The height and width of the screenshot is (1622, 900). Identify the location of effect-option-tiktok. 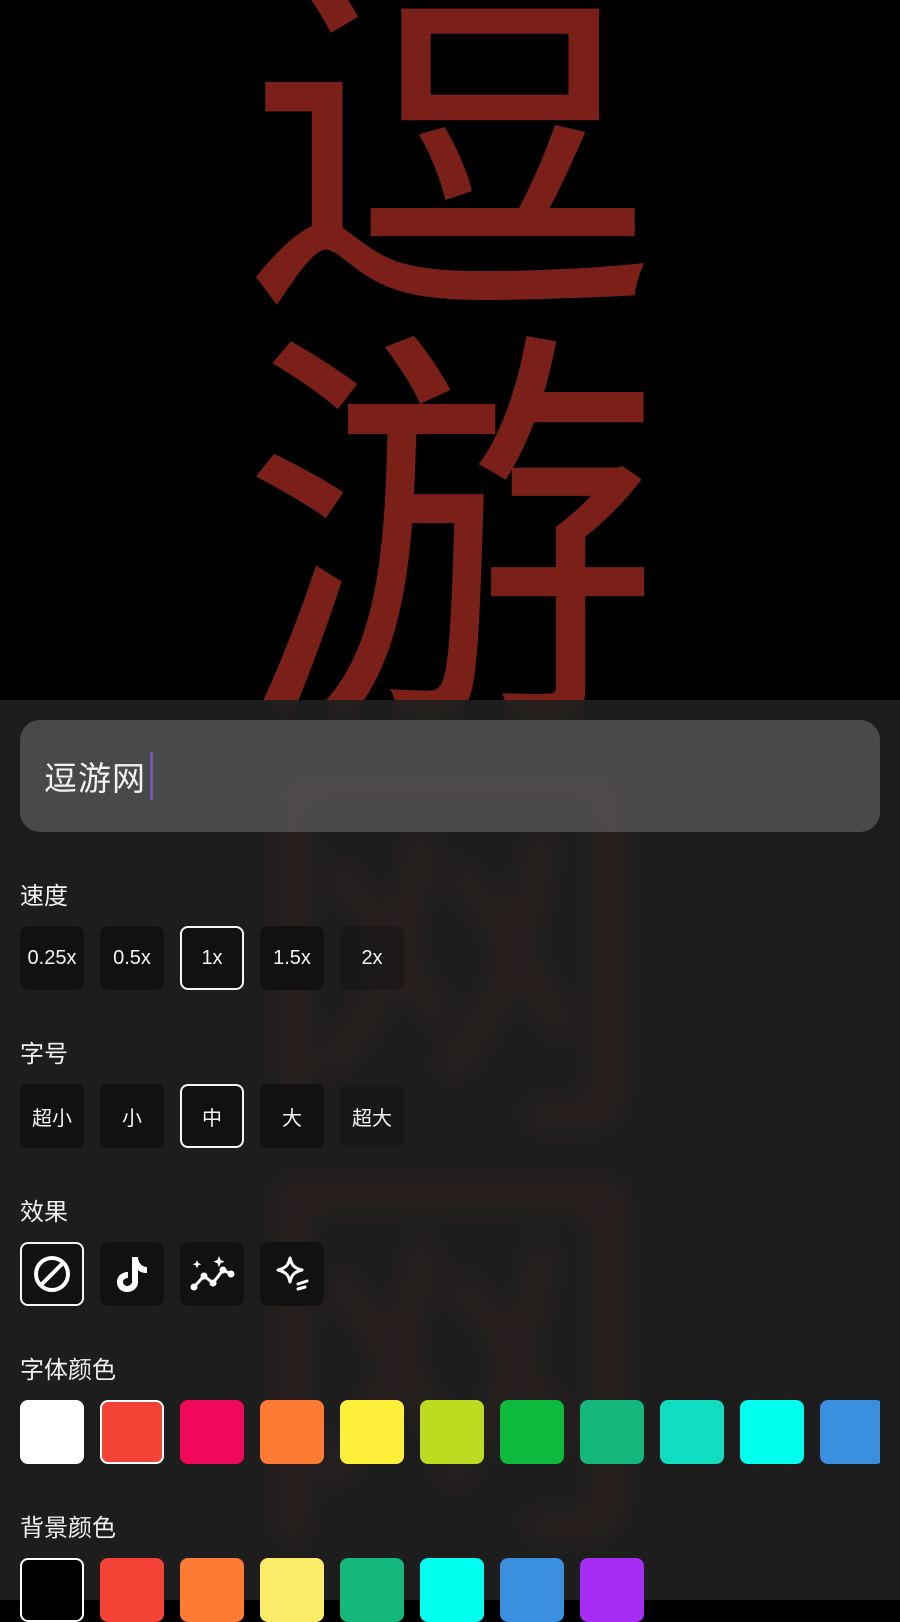
(132, 1274).